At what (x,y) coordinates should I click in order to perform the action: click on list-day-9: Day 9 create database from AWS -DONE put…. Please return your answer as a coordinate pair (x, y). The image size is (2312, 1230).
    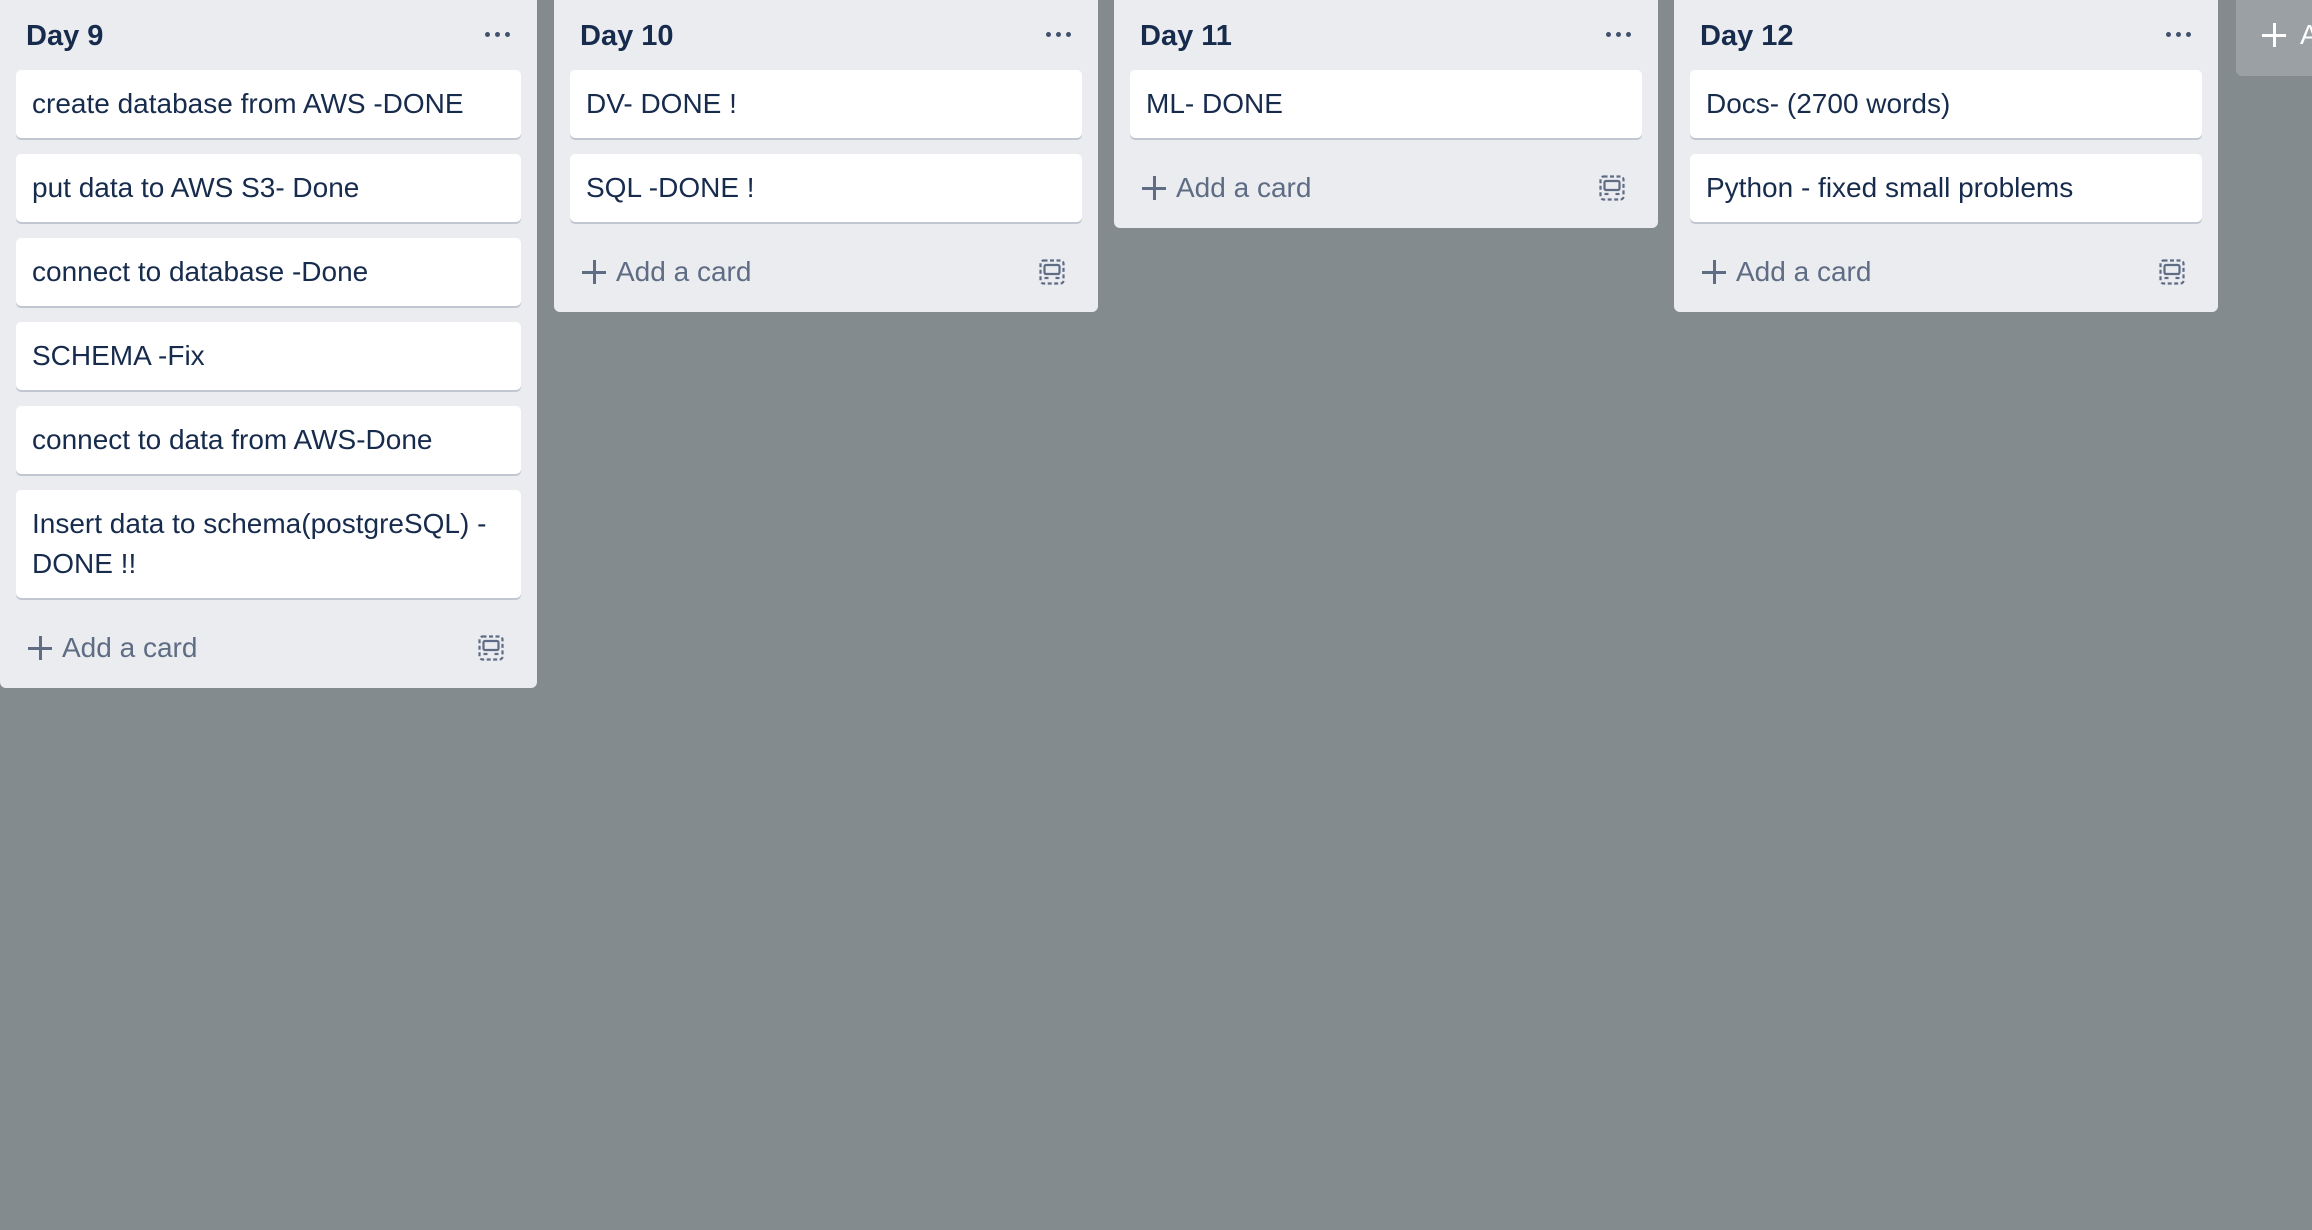
    Looking at the image, I should click on (268, 344).